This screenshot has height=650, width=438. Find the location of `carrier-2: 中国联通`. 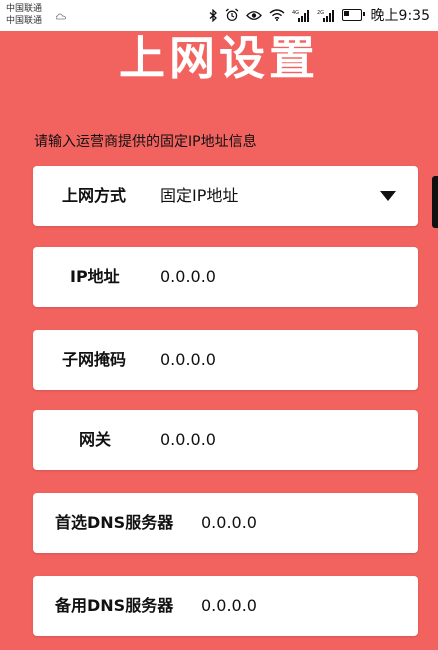

carrier-2: 中国联通 is located at coordinates (24, 21).